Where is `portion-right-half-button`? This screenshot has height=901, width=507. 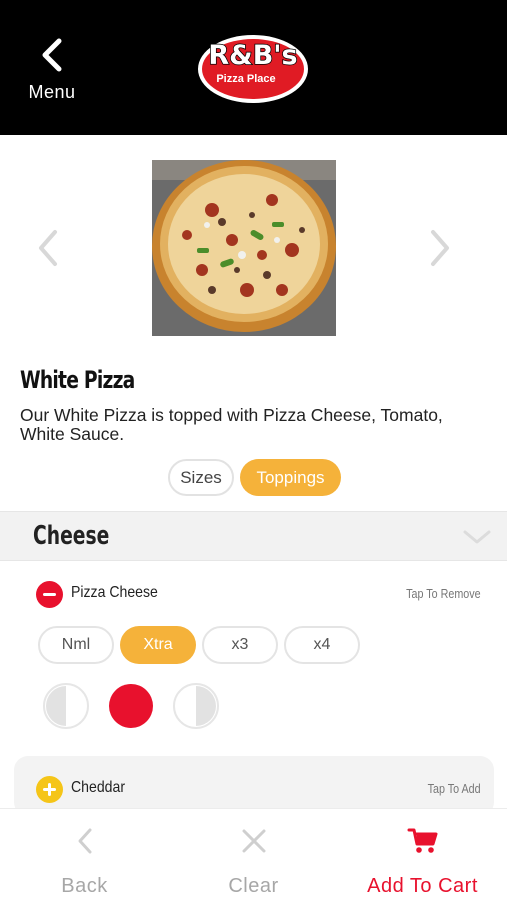 portion-right-half-button is located at coordinates (196, 706).